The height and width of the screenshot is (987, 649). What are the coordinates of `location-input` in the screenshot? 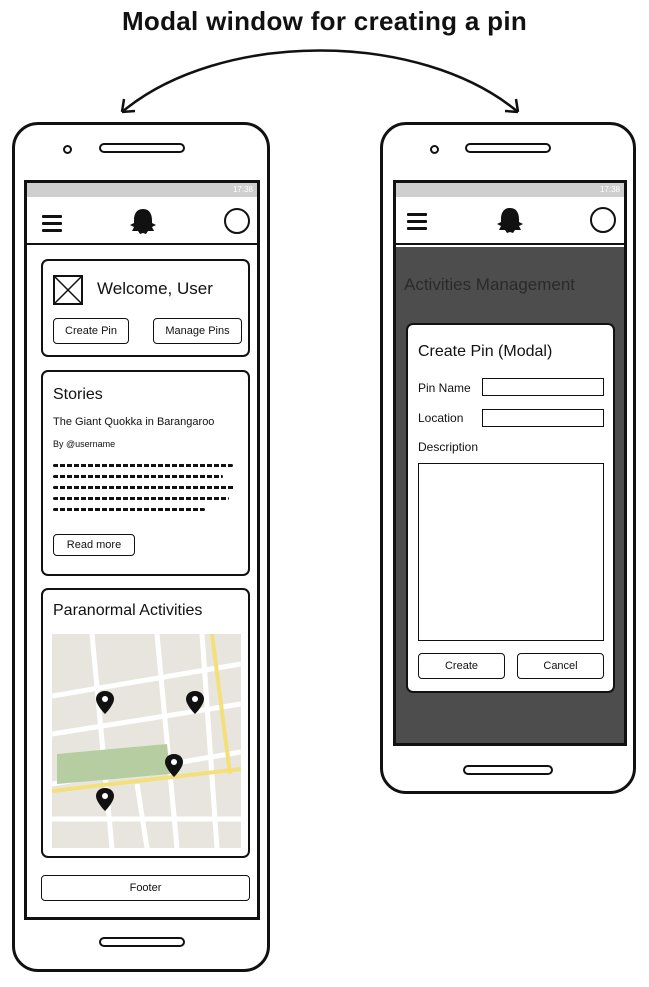 It's located at (543, 418).